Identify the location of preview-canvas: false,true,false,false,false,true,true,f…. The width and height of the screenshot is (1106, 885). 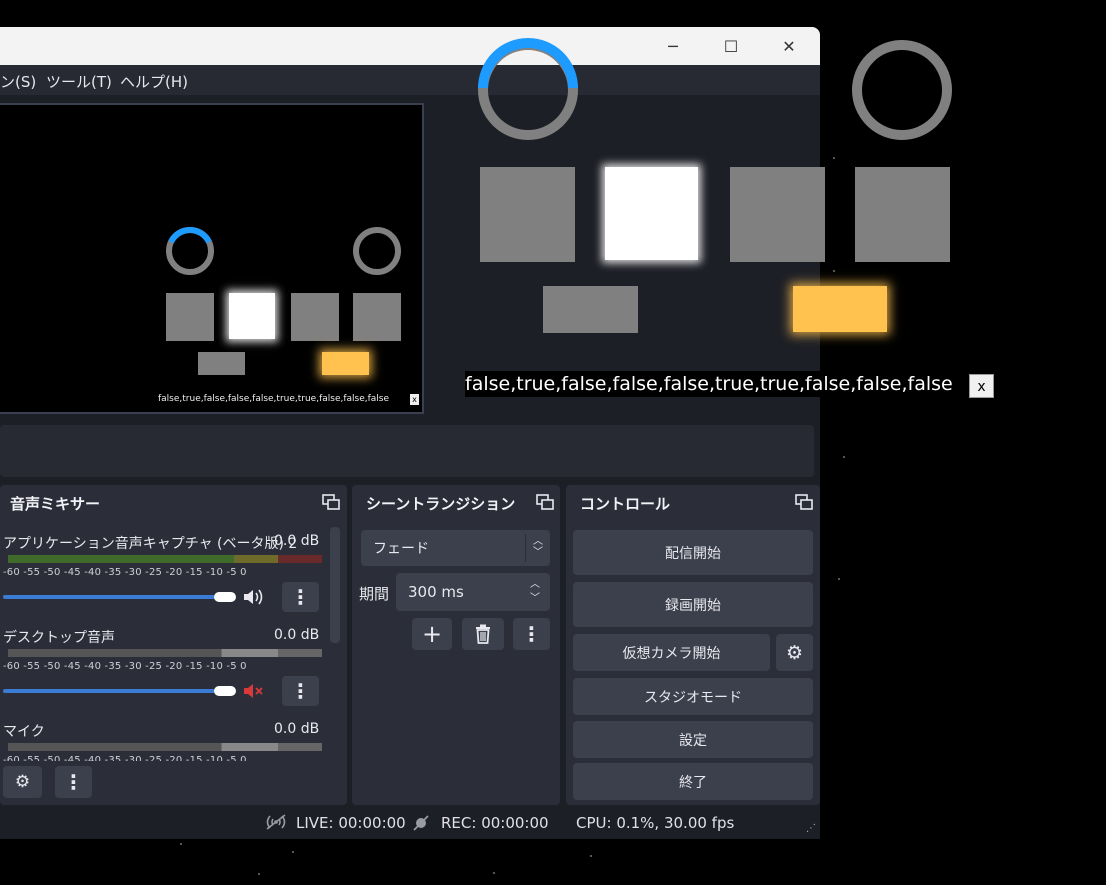
(212, 258).